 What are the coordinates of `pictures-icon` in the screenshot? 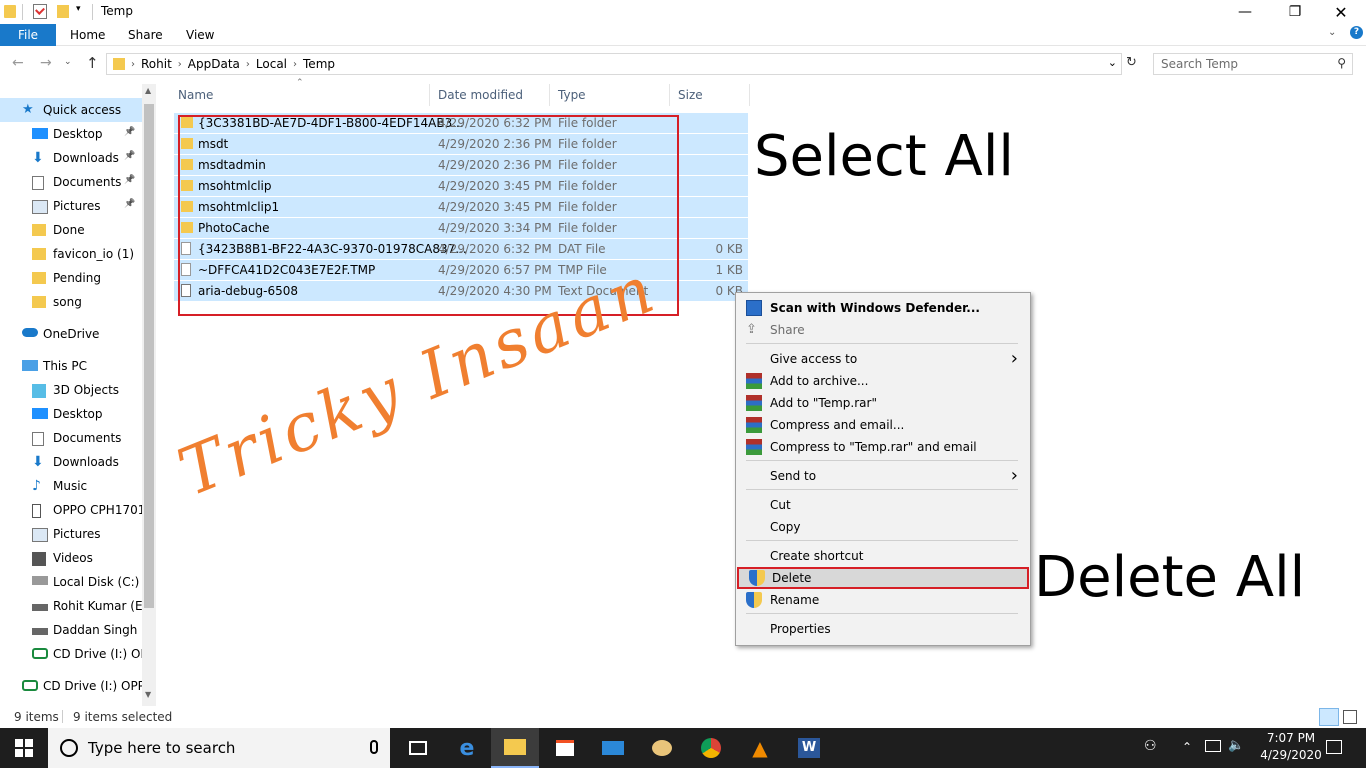 It's located at (40, 535).